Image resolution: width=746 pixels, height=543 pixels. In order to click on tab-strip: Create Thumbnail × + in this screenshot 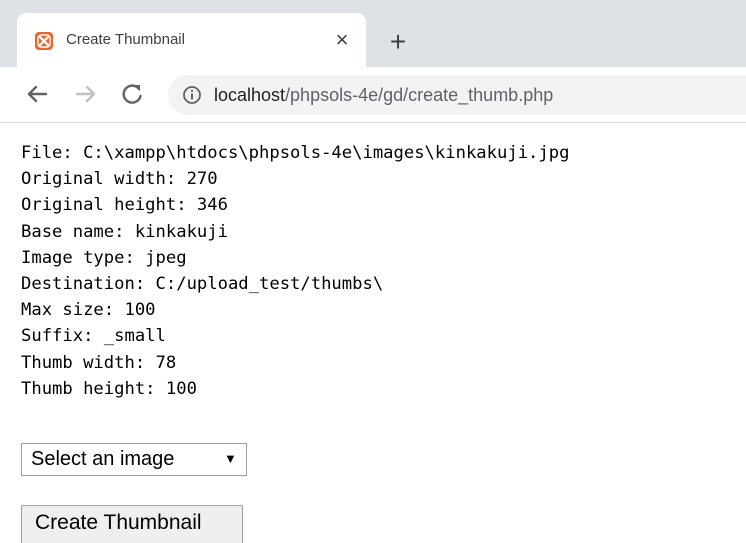, I will do `click(373, 33)`.